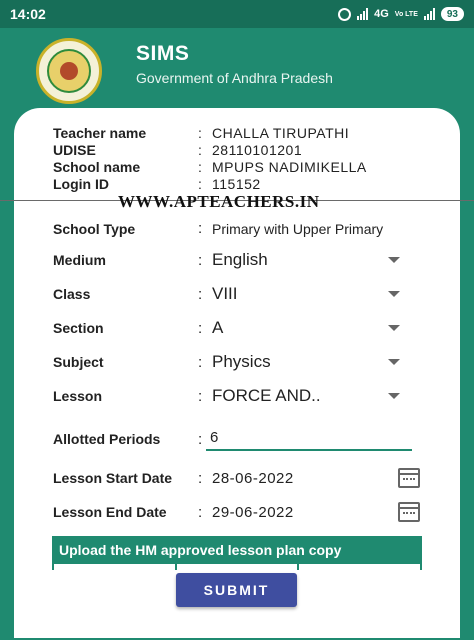 The height and width of the screenshot is (640, 474). I want to click on allotted-periods-label: Allotted Periods, so click(107, 439).